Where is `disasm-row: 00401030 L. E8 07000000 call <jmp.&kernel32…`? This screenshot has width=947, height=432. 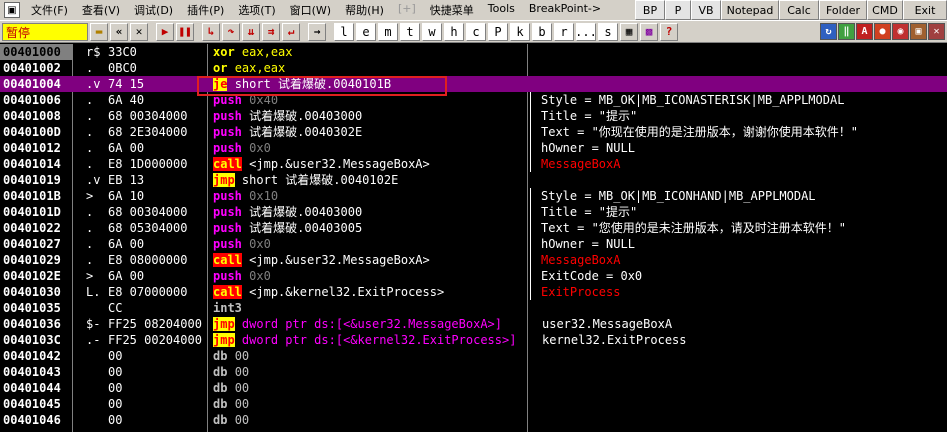 disasm-row: 00401030 L. E8 07000000 call <jmp.&kernel32… is located at coordinates (473, 292).